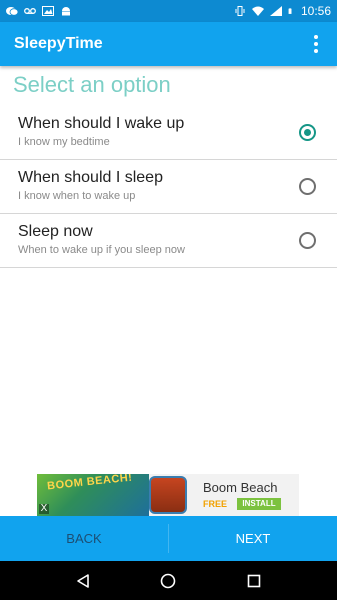 The image size is (337, 600). I want to click on ad-close-icon: X, so click(44, 509).